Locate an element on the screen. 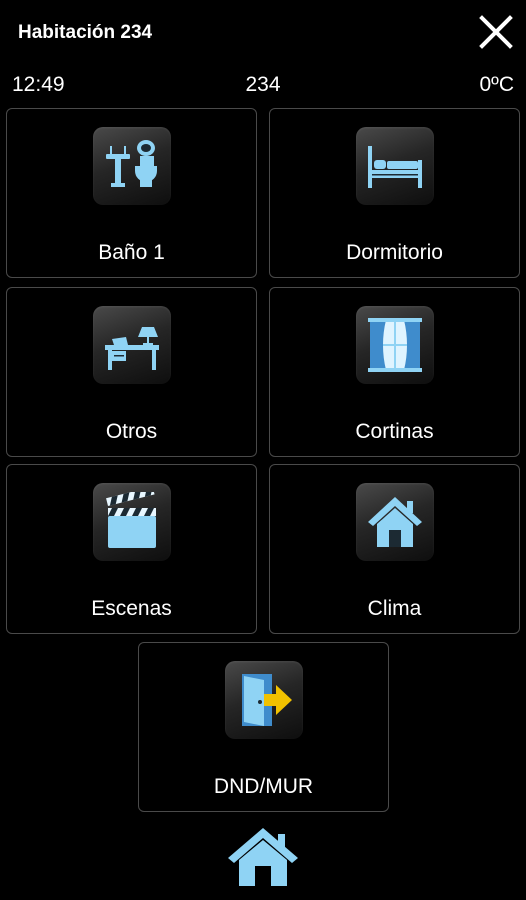 The height and width of the screenshot is (900, 526). curtains-icon is located at coordinates (394, 345).